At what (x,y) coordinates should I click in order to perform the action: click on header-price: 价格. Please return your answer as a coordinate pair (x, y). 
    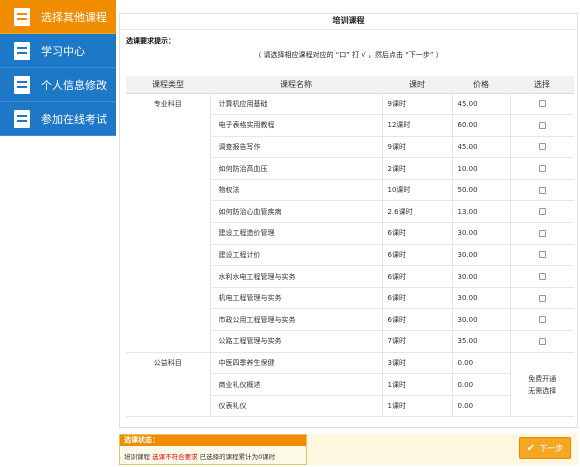
    Looking at the image, I should click on (481, 85).